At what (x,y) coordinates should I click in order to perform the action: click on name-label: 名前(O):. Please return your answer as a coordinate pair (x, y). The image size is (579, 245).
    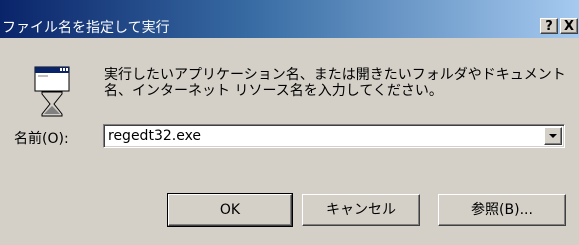
    Looking at the image, I should click on (41, 139).